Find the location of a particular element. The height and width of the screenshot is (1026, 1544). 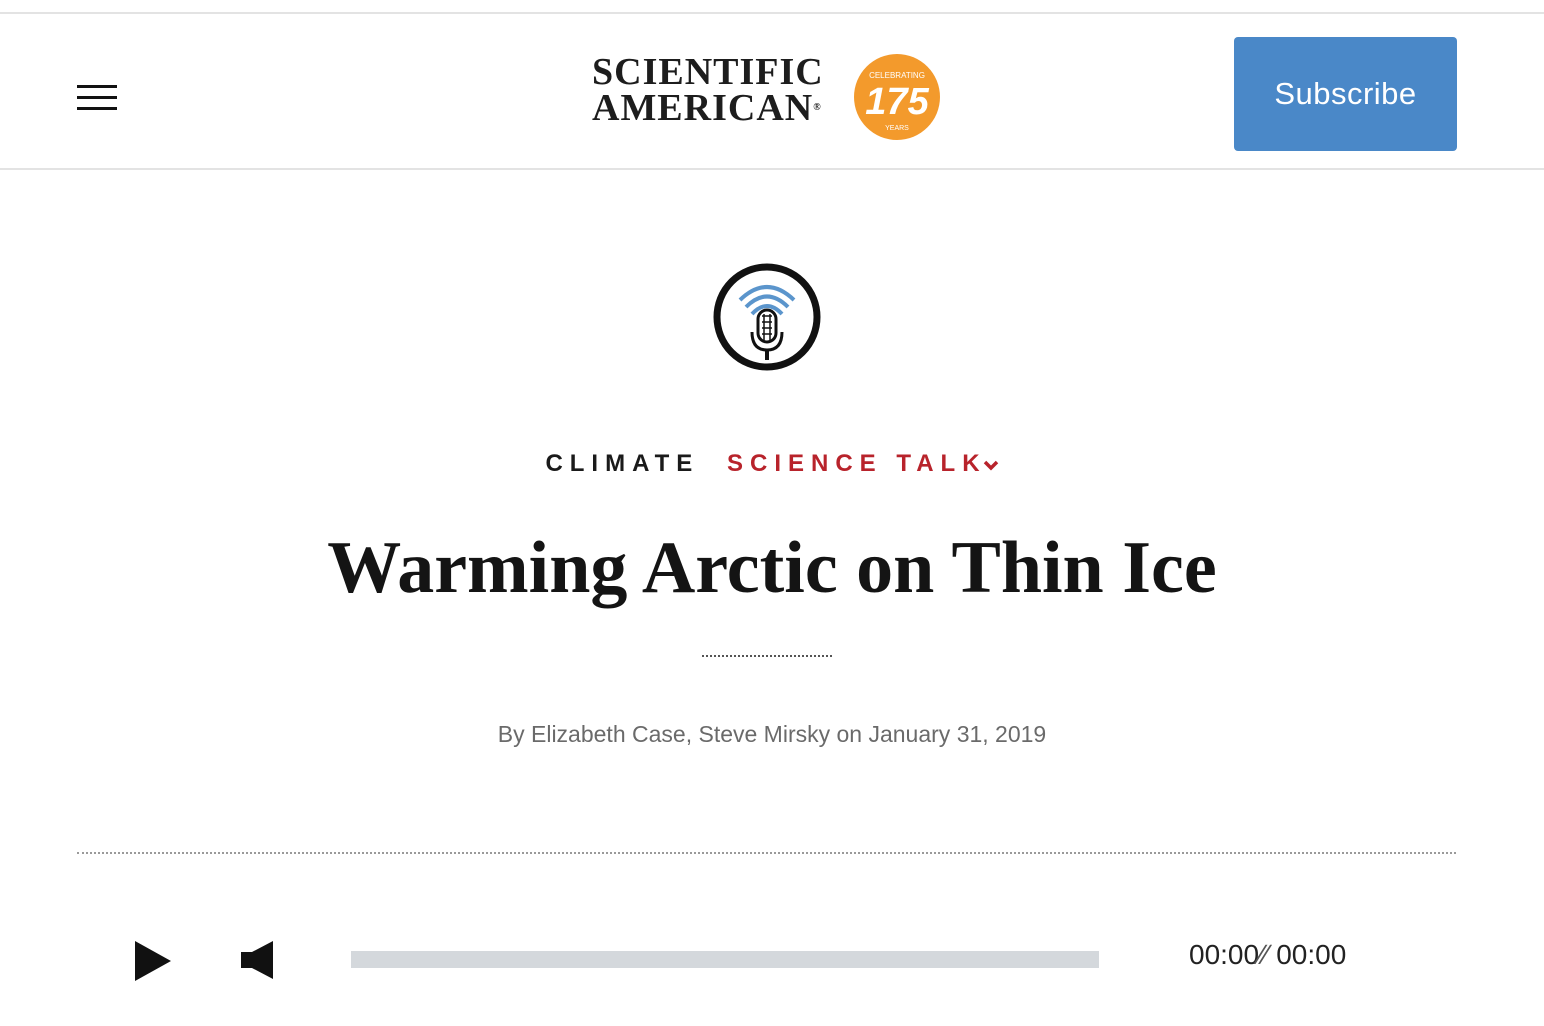

chevron-down-icon is located at coordinates (990, 465).